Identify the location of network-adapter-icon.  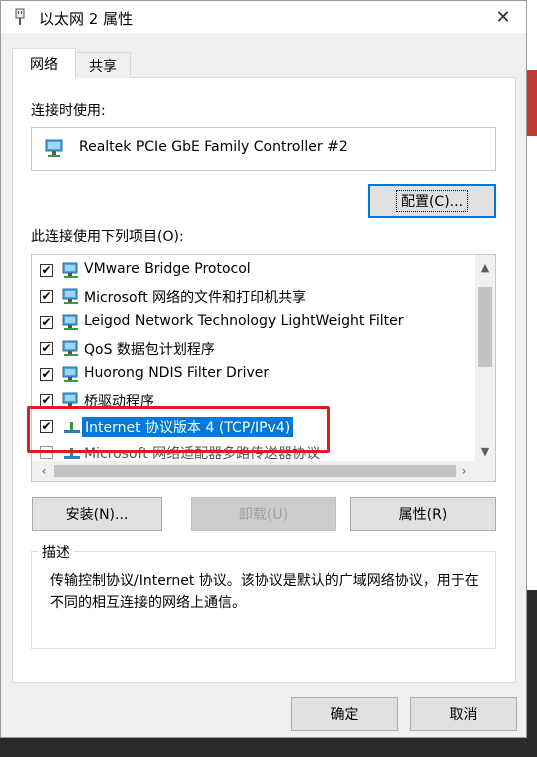
(54, 148).